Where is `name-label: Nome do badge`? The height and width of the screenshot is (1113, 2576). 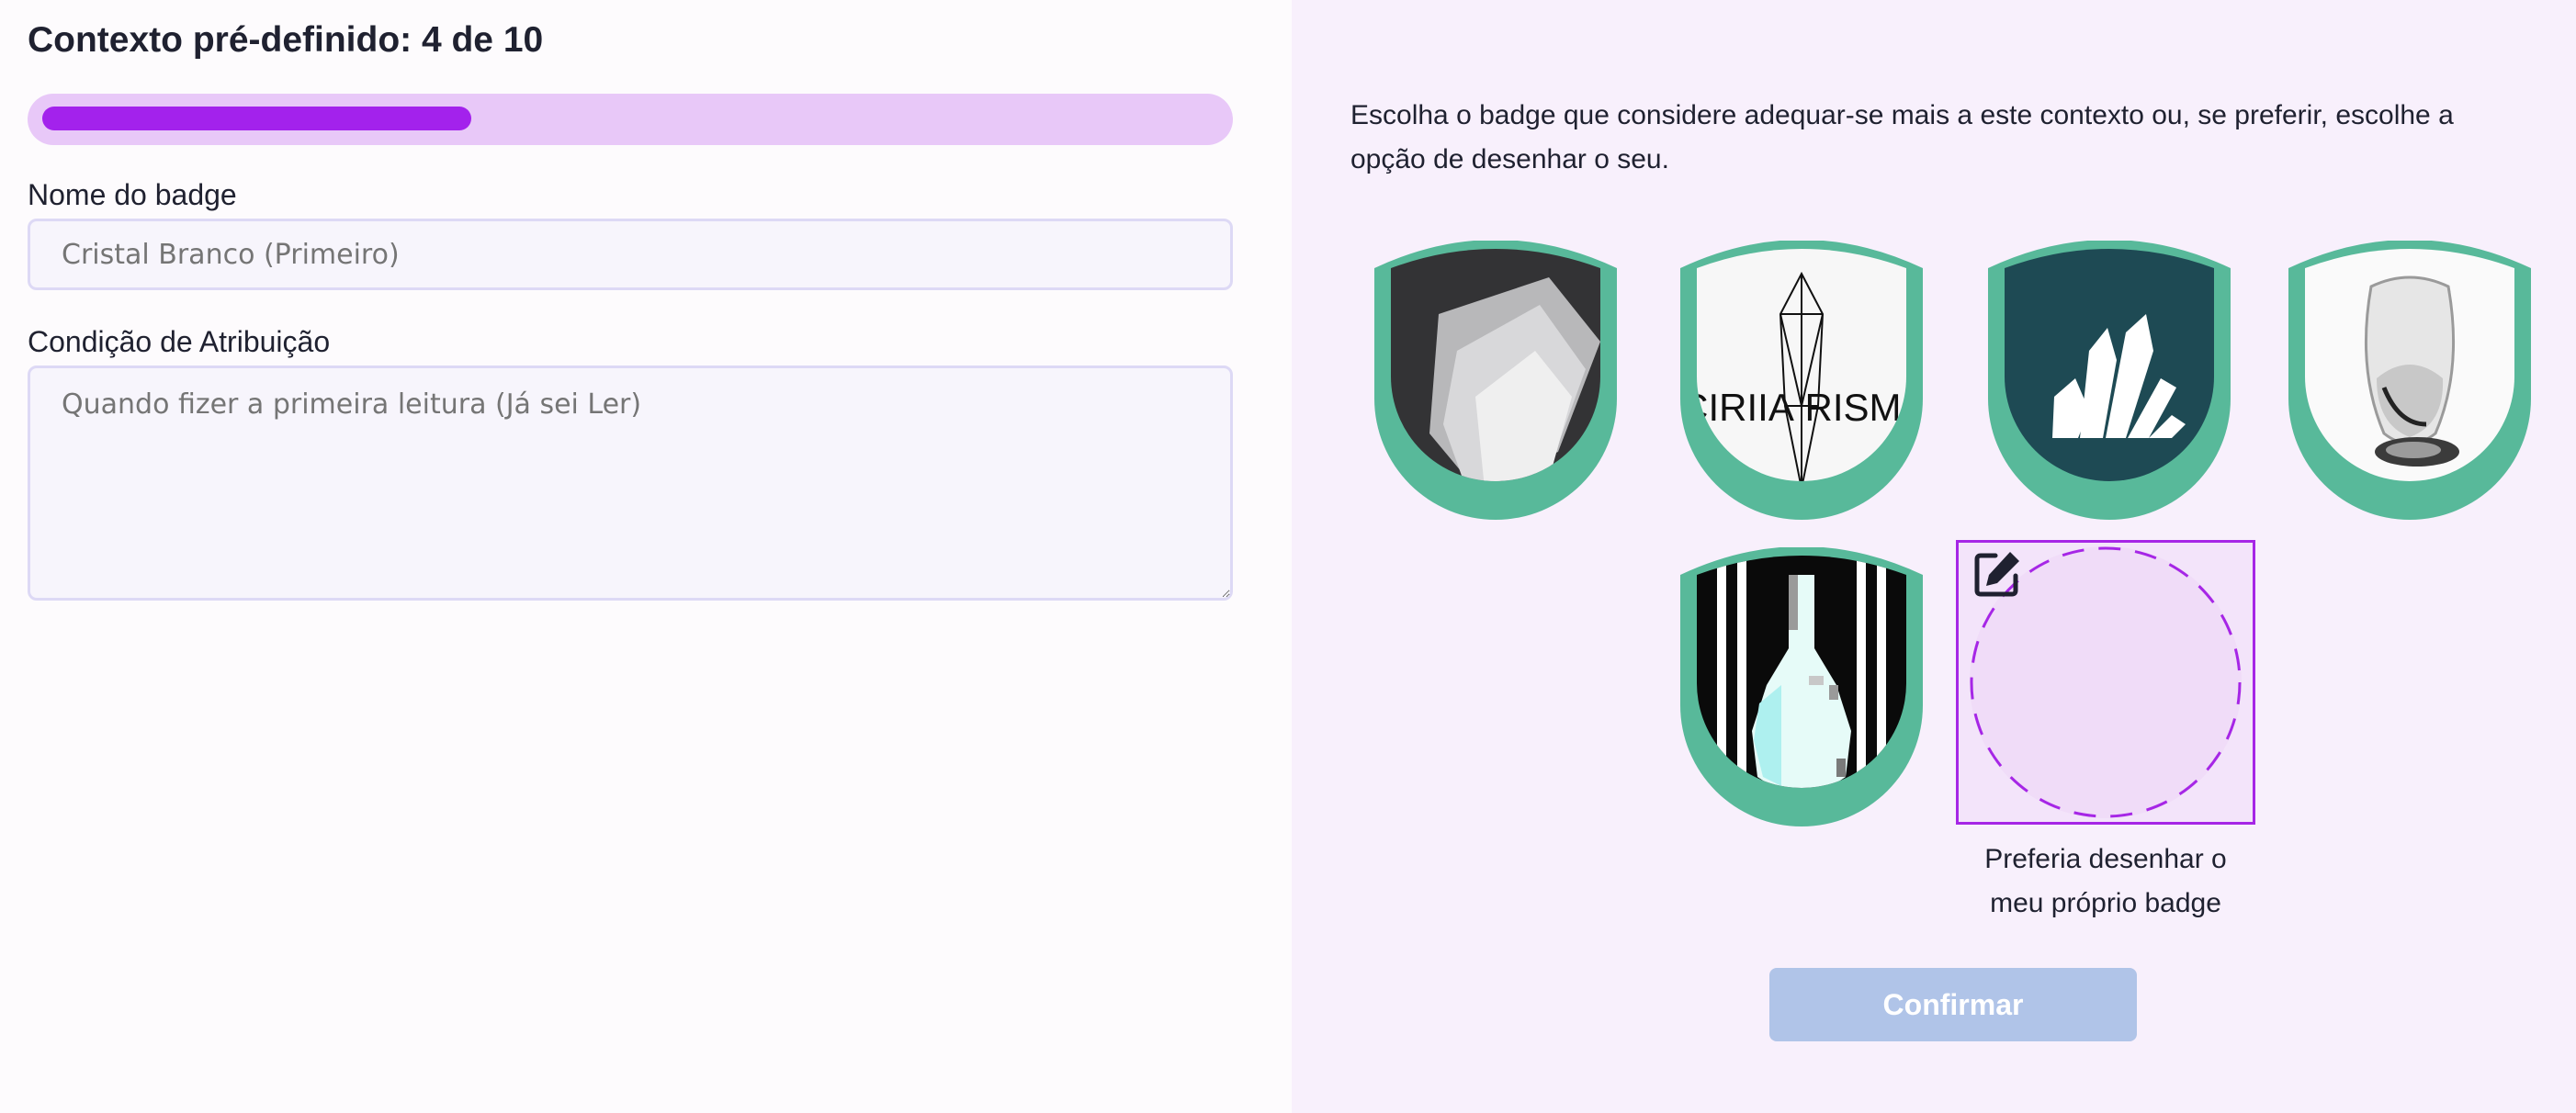 name-label: Nome do badge is located at coordinates (132, 195).